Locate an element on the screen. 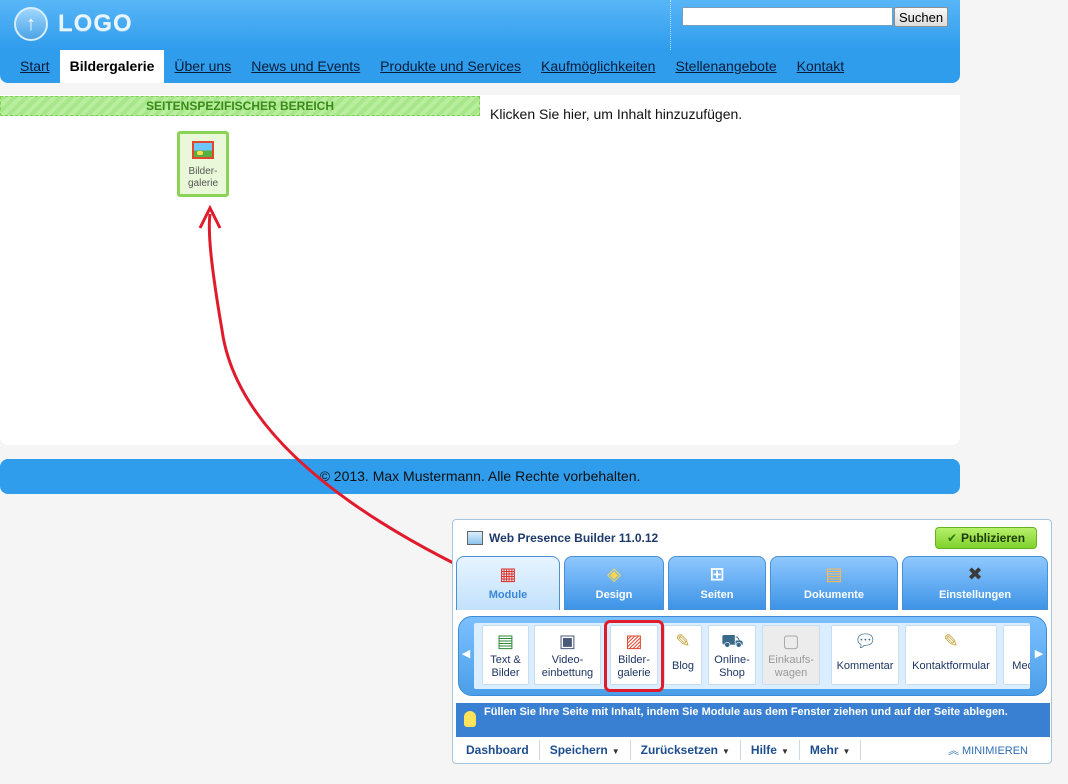  more-button: Mehr ▼ is located at coordinates (831, 750).